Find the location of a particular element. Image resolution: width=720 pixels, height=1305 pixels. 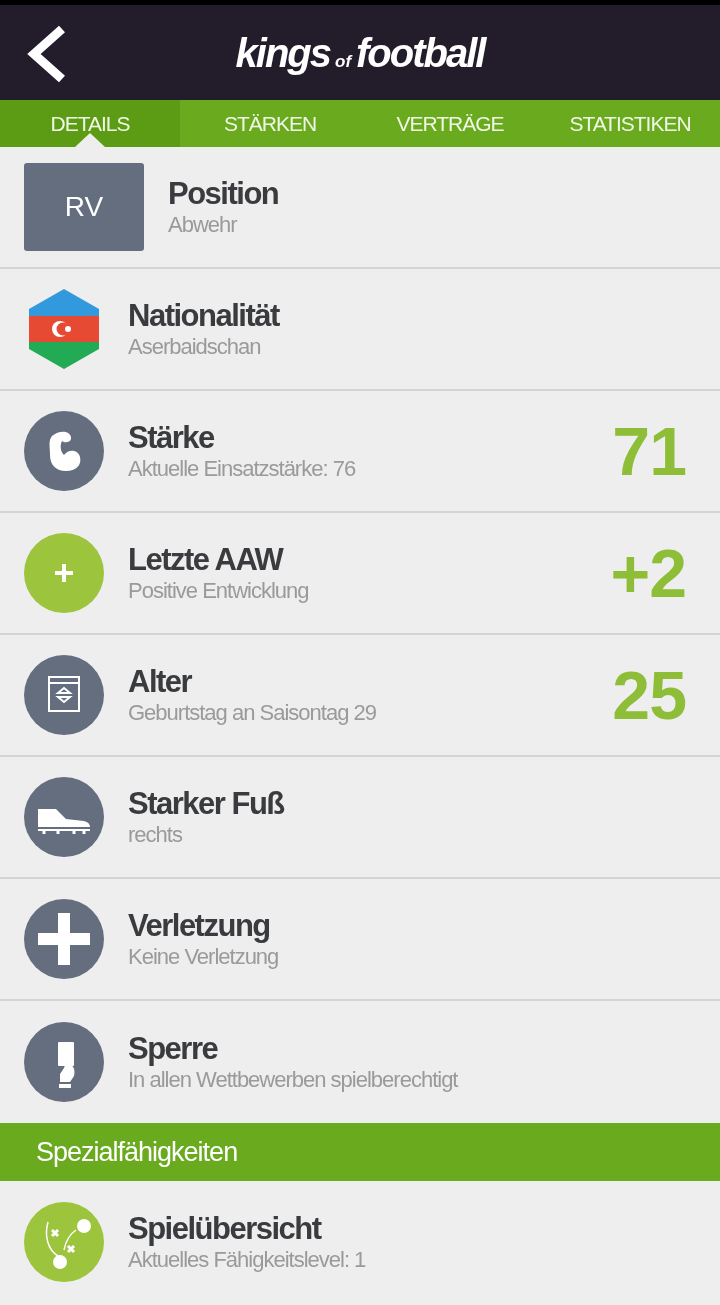

row-subtitle: rechts is located at coordinates (156, 834).